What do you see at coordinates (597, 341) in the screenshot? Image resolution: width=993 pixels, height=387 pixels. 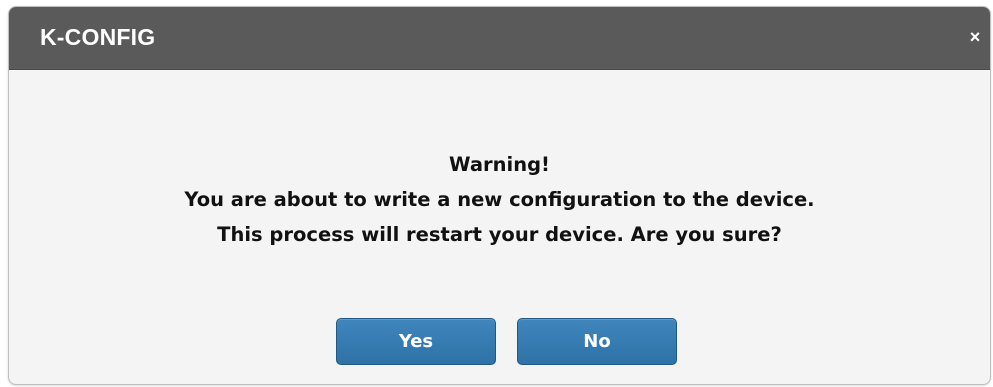 I see `no-button: No` at bounding box center [597, 341].